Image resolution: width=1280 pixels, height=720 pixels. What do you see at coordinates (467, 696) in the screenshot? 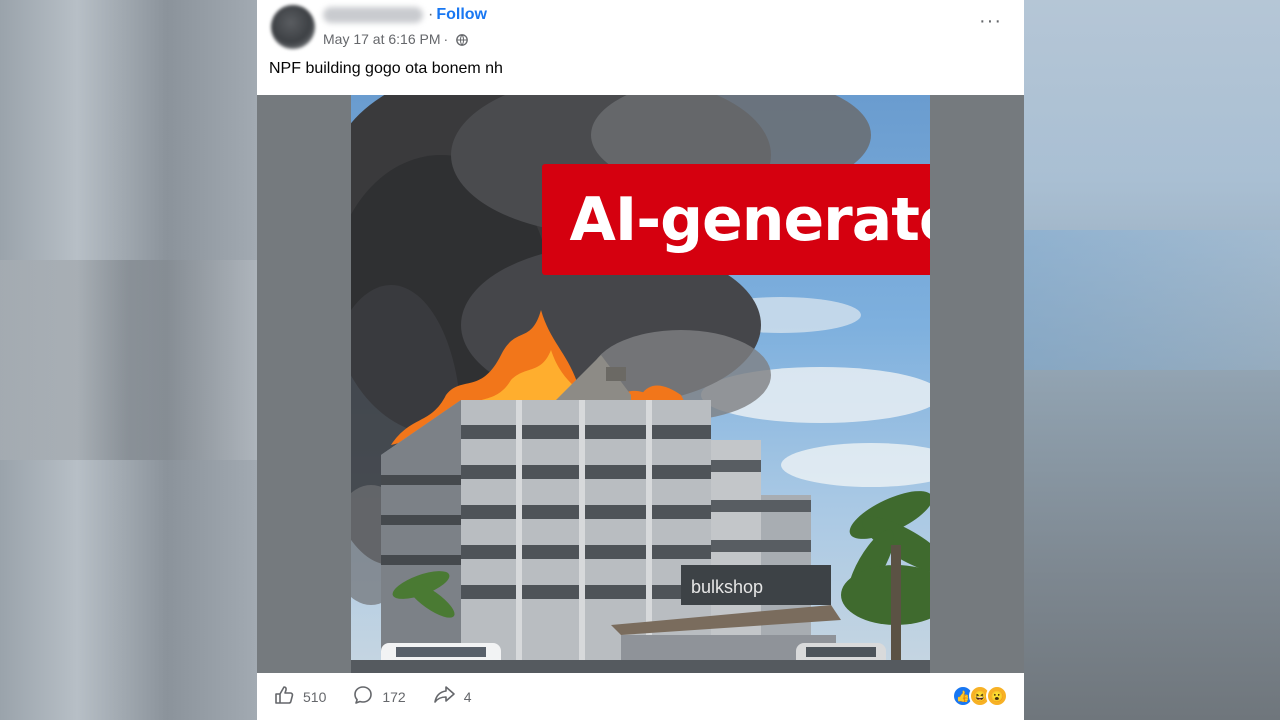
I see `shares-count: 4` at bounding box center [467, 696].